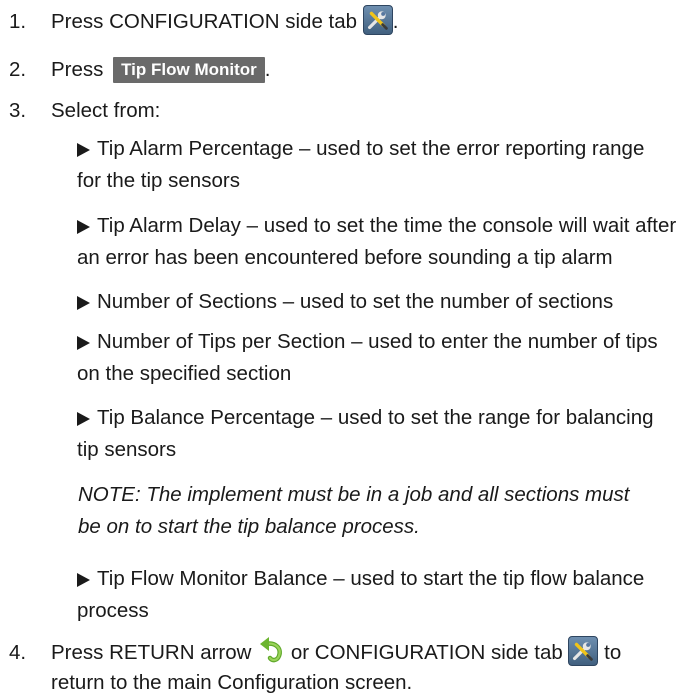  I want to click on return-arrow-icon, so click(271, 650).